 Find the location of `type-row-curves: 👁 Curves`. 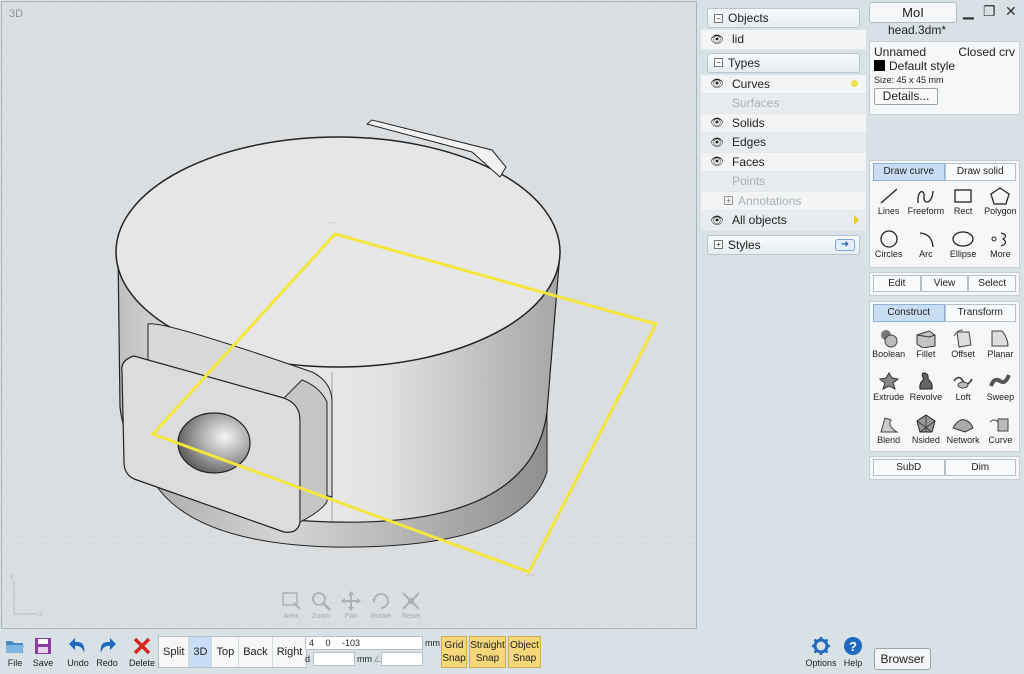

type-row-curves: 👁 Curves is located at coordinates (783, 84).